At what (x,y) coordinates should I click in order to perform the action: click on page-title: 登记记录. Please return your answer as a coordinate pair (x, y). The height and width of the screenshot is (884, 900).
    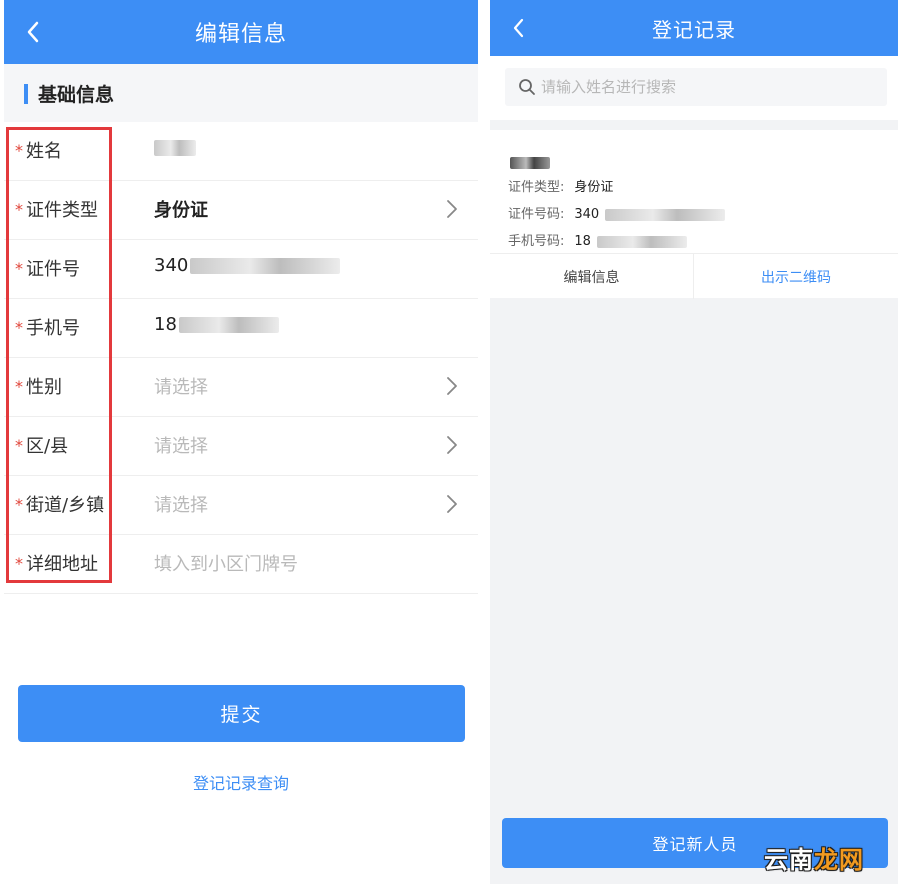
    Looking at the image, I should click on (694, 29).